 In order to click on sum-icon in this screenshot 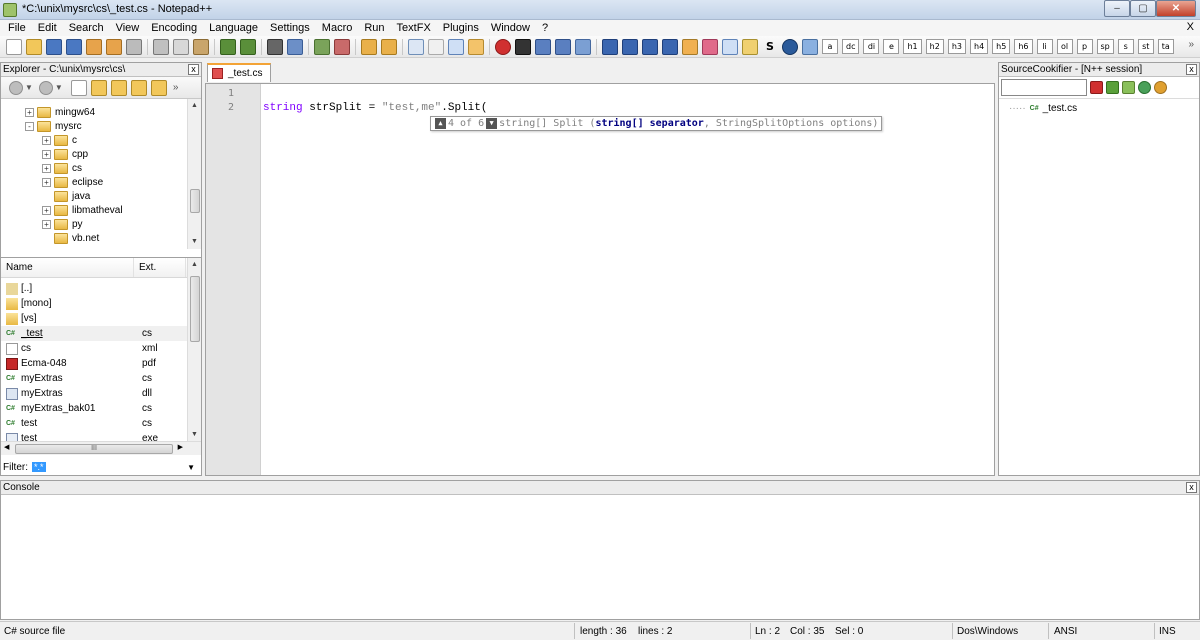, I will do `click(670, 46)`.